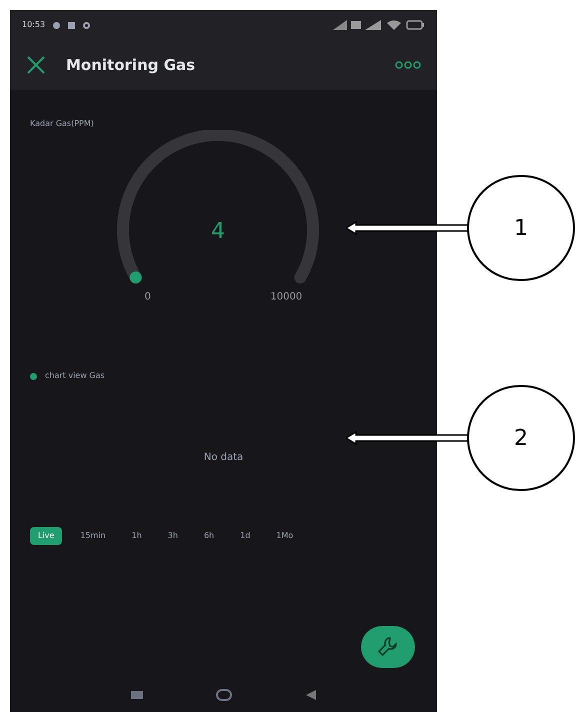 The image size is (577, 712). I want to click on empty-message: No data, so click(224, 458).